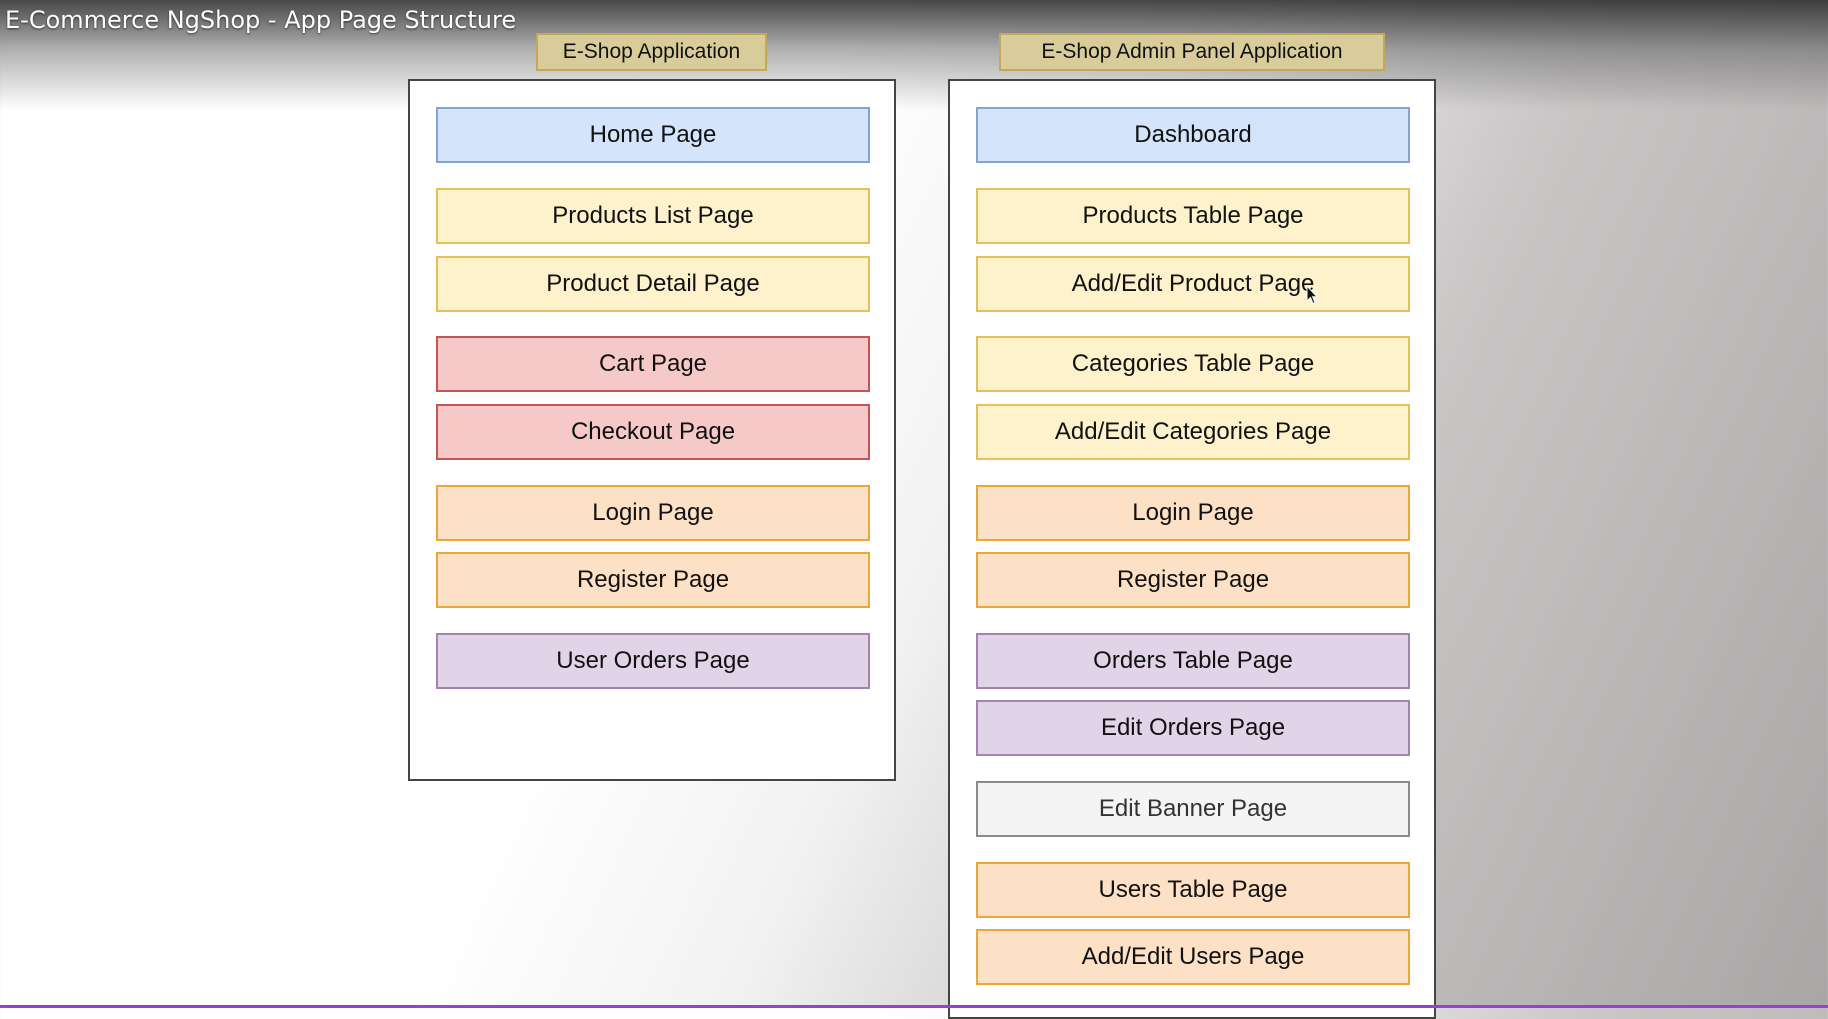 The height and width of the screenshot is (1019, 1828). Describe the element at coordinates (1193, 513) in the screenshot. I see `admin-login-page: Login Page` at that location.